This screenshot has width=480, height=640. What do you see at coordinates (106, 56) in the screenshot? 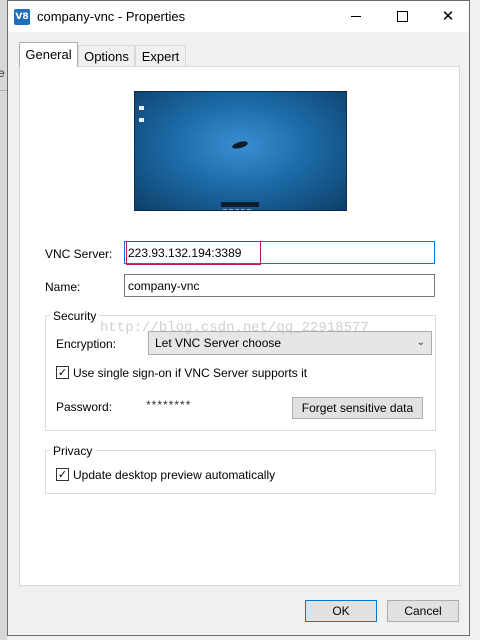
I see `tab-options: Options` at bounding box center [106, 56].